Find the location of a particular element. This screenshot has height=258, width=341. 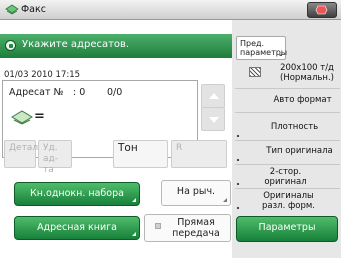

tone-button: Тон is located at coordinates (140, 154).